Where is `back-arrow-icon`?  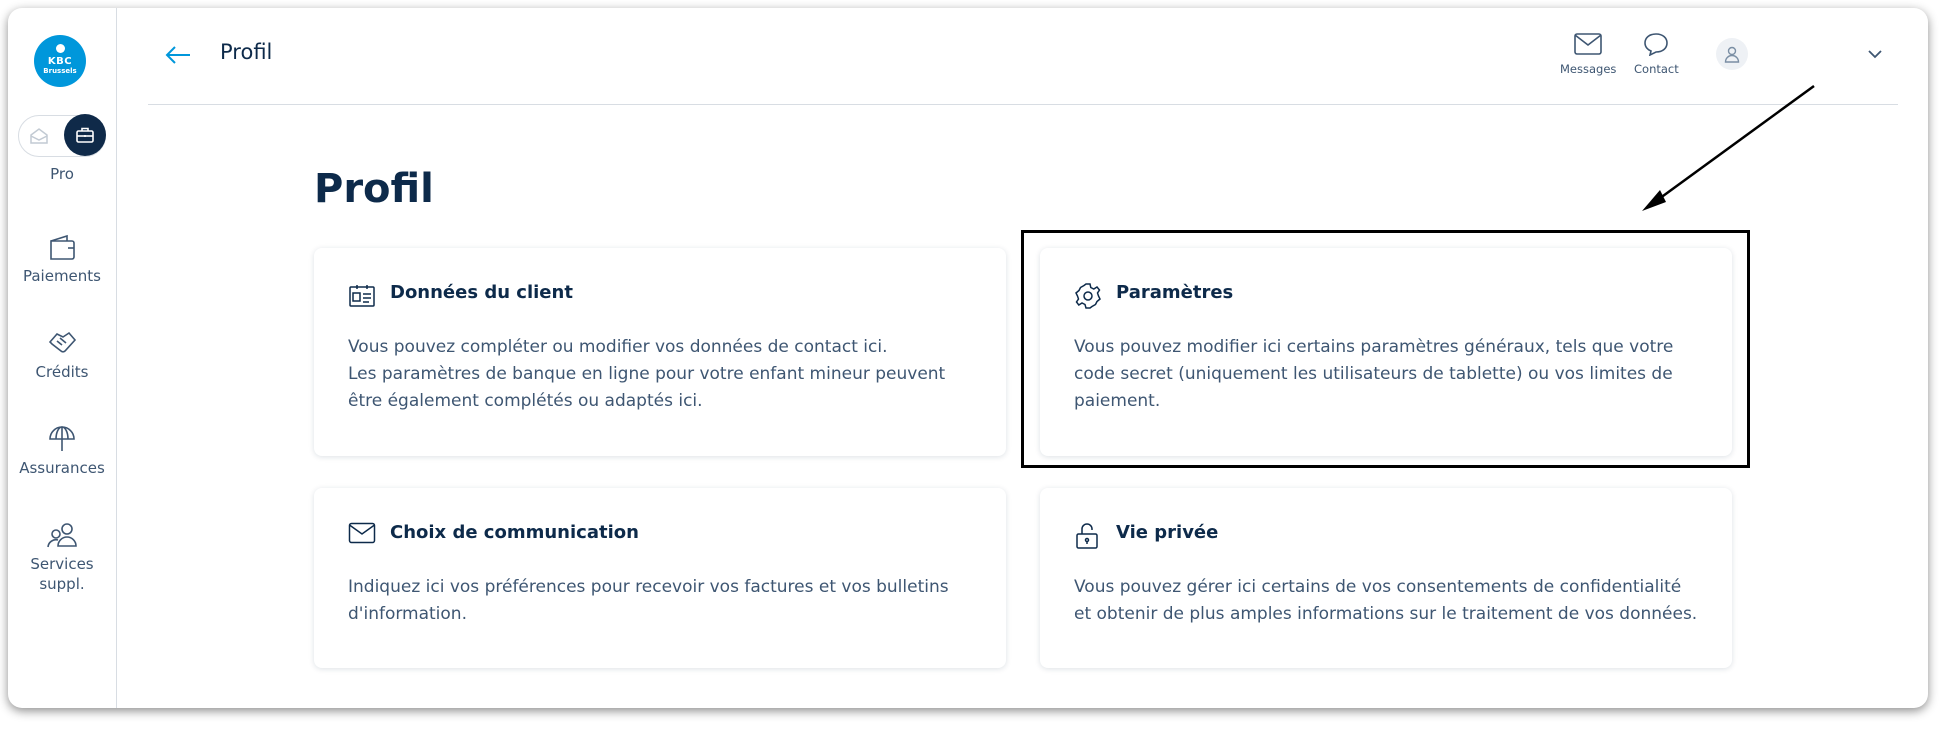
back-arrow-icon is located at coordinates (178, 55).